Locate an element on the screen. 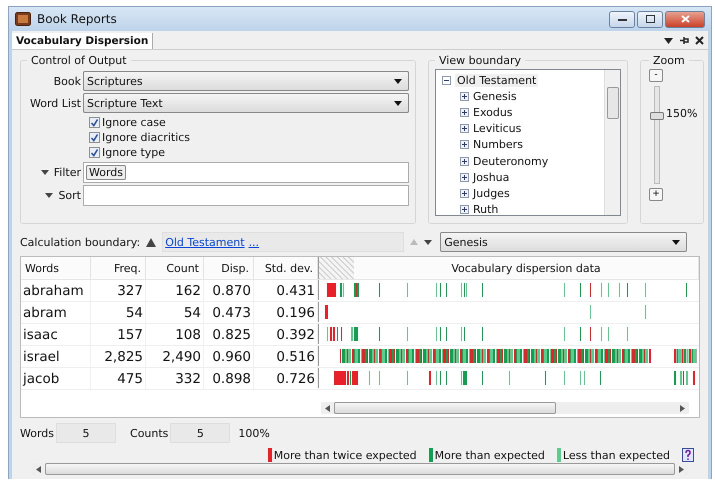  table-cell: 2,825 is located at coordinates (118, 356).